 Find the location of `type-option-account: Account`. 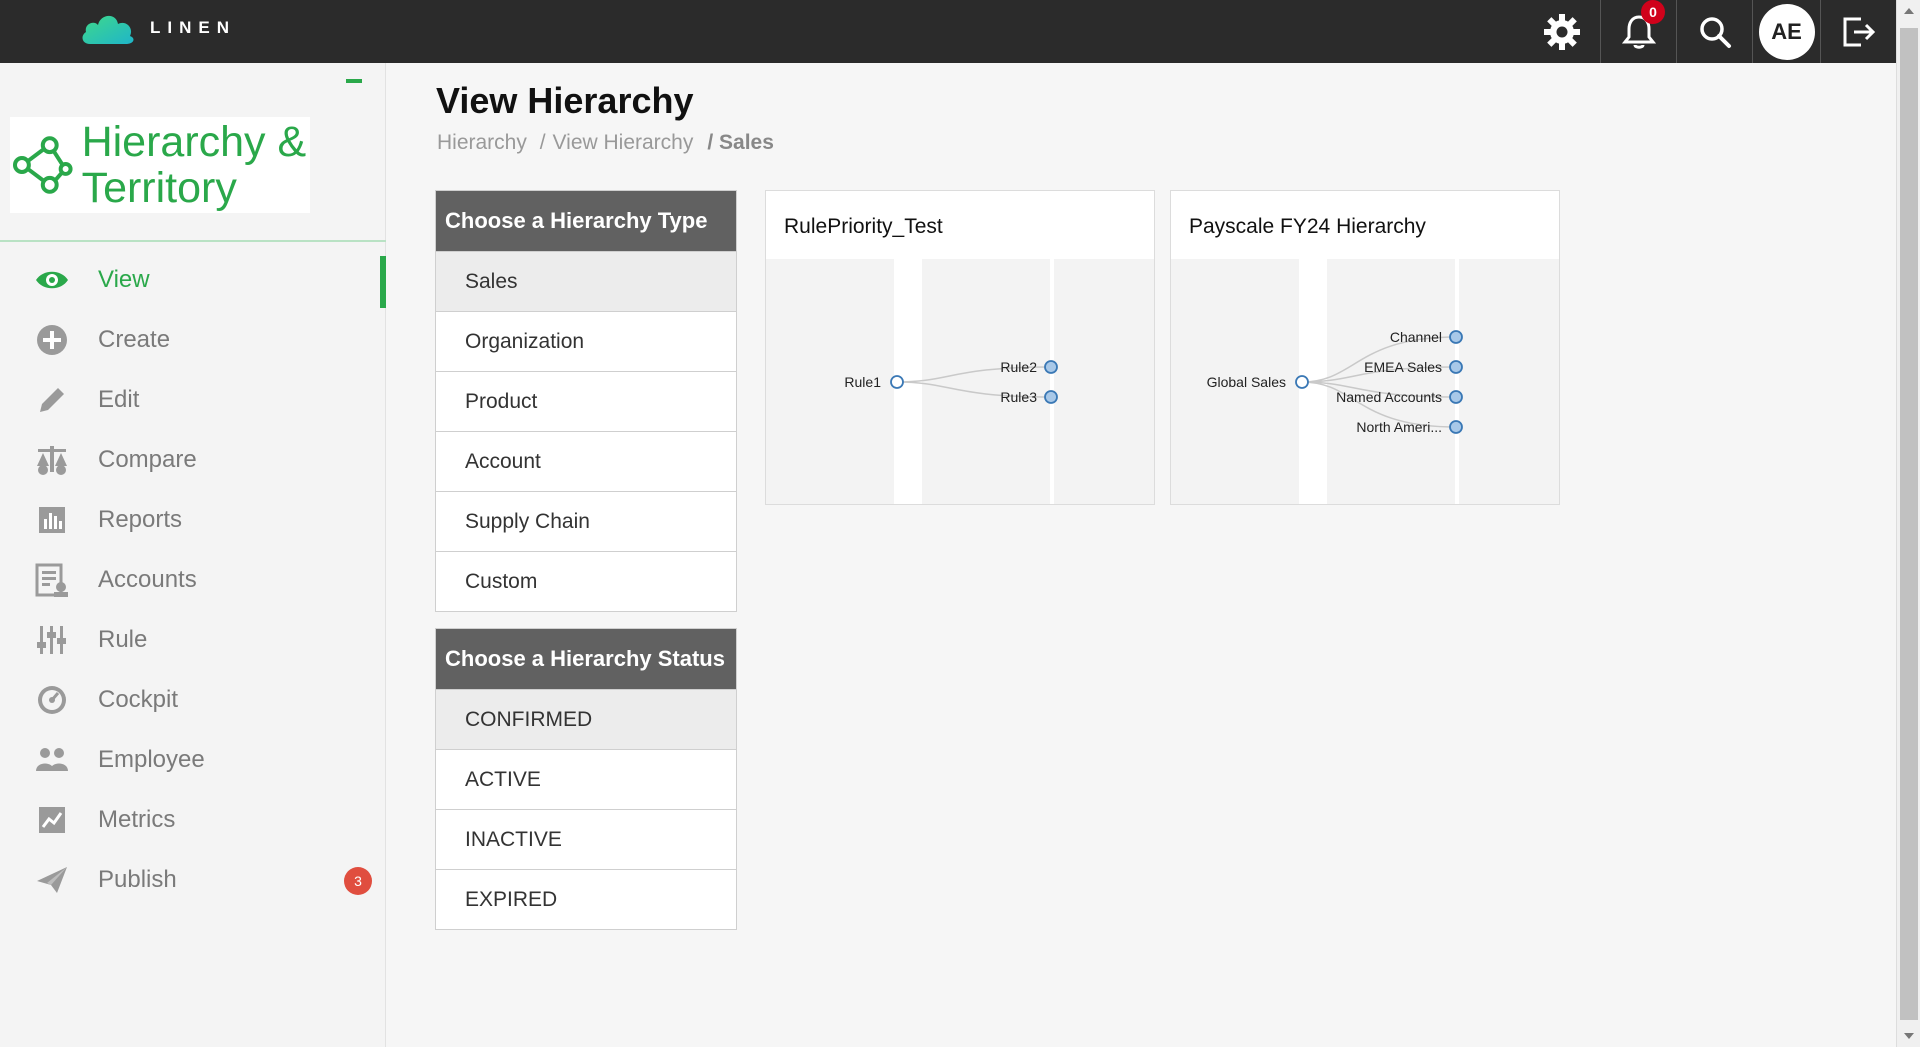

type-option-account: Account is located at coordinates (586, 461).